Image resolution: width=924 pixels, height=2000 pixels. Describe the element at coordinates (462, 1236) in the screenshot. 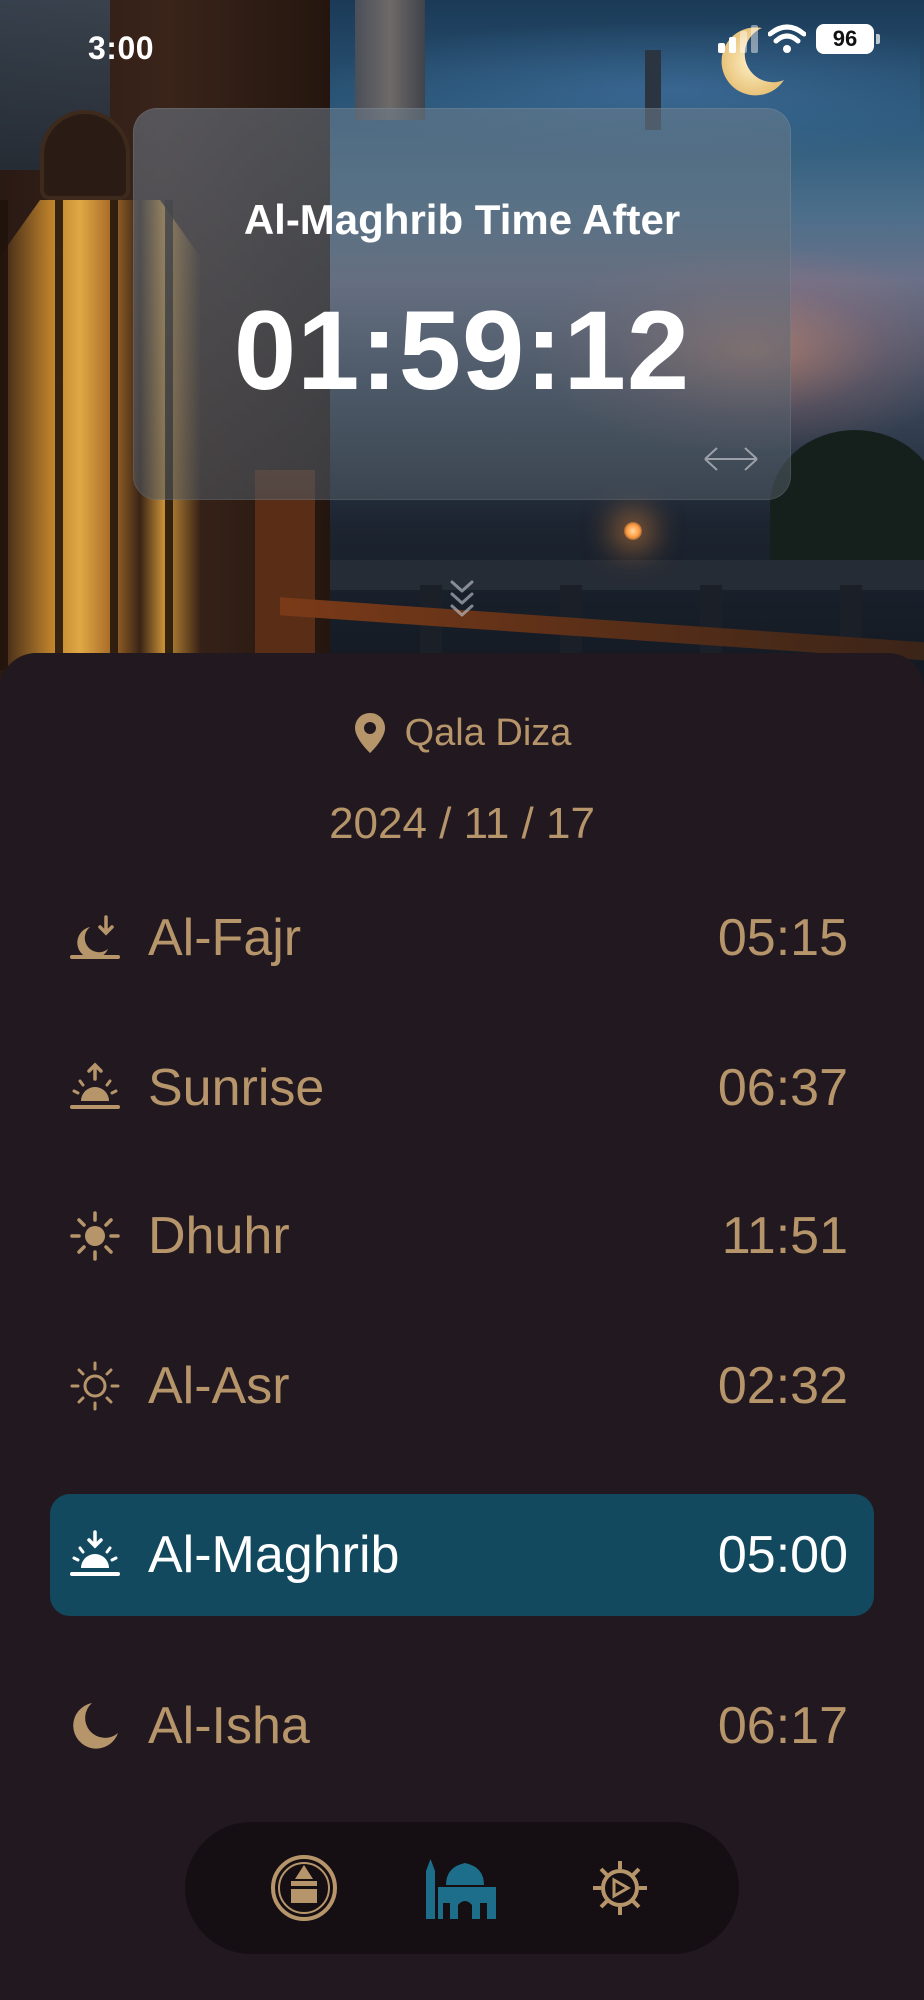

I see `prayer-row-dhuhr: Dhuhr 11:51` at that location.